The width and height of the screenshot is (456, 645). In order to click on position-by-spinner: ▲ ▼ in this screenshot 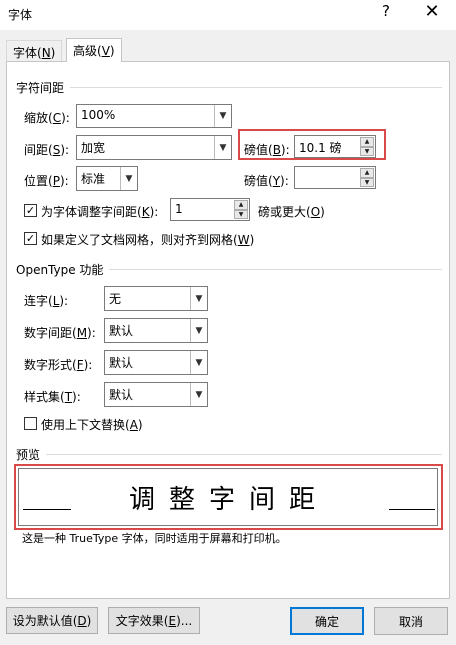, I will do `click(335, 177)`.